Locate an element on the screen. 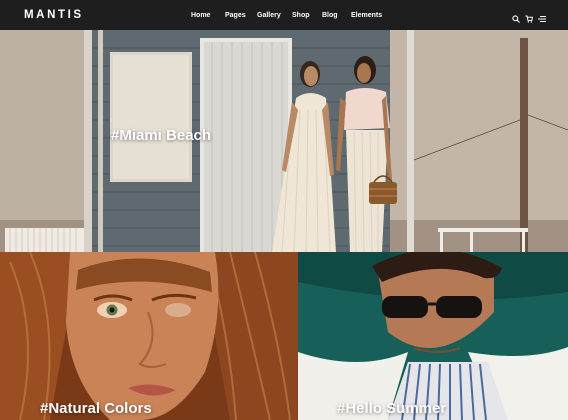 The width and height of the screenshot is (568, 420). menu-icon is located at coordinates (542, 16).